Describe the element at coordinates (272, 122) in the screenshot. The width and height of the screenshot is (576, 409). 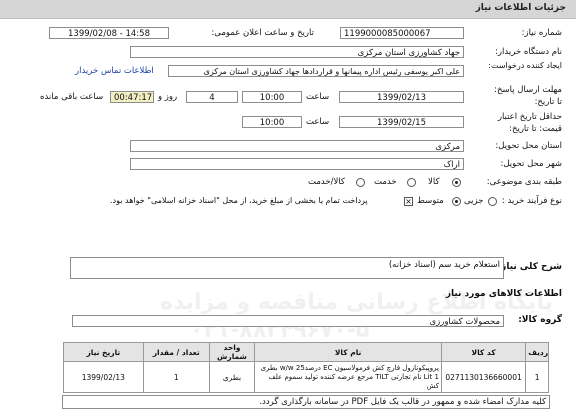
I see `validity-time-field: 10:00` at that location.